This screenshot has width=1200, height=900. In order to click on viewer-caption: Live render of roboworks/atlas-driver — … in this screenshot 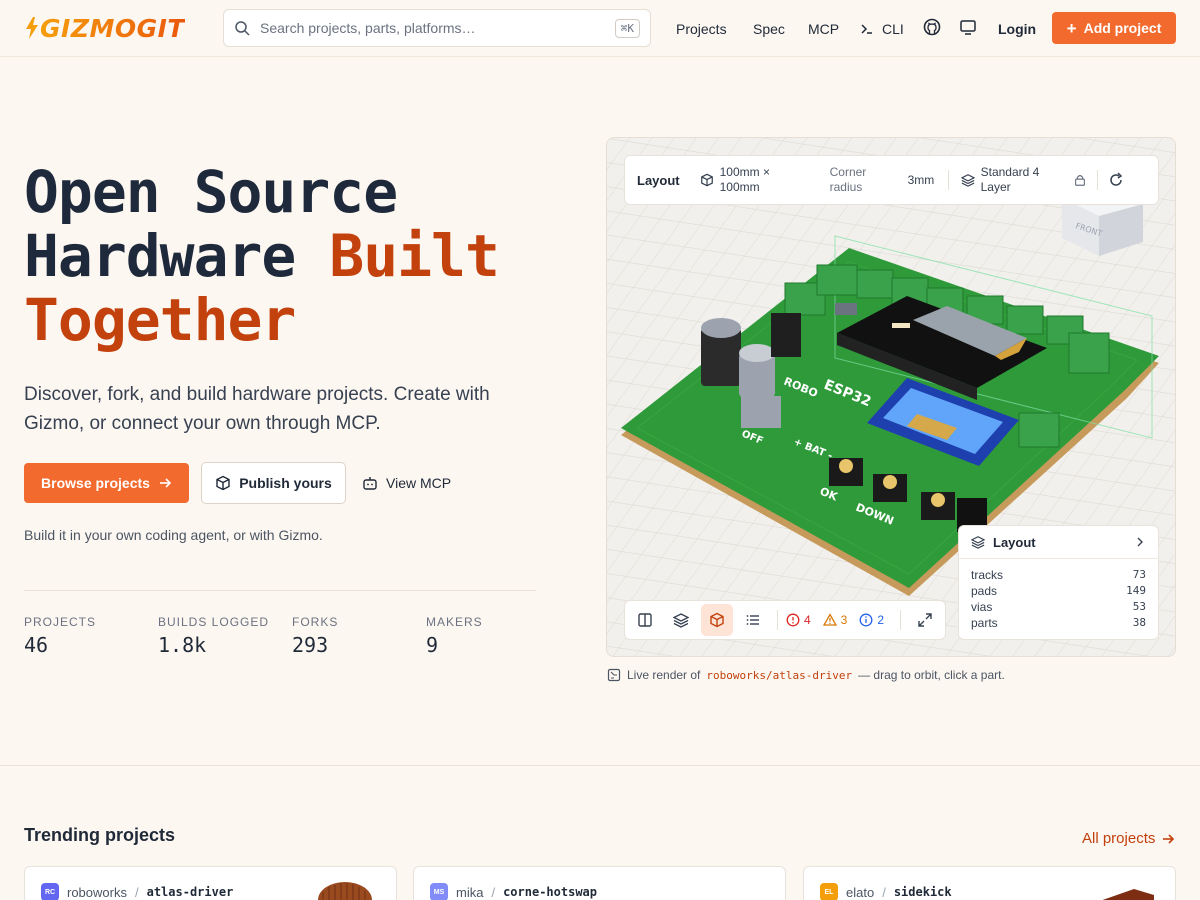, I will do `click(806, 675)`.